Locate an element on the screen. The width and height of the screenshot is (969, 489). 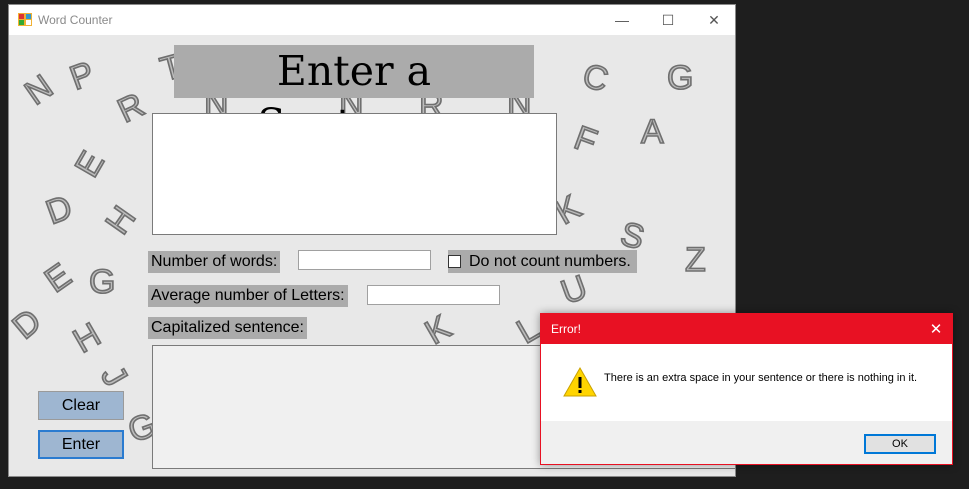
words-label: Number of words: is located at coordinates (214, 262).